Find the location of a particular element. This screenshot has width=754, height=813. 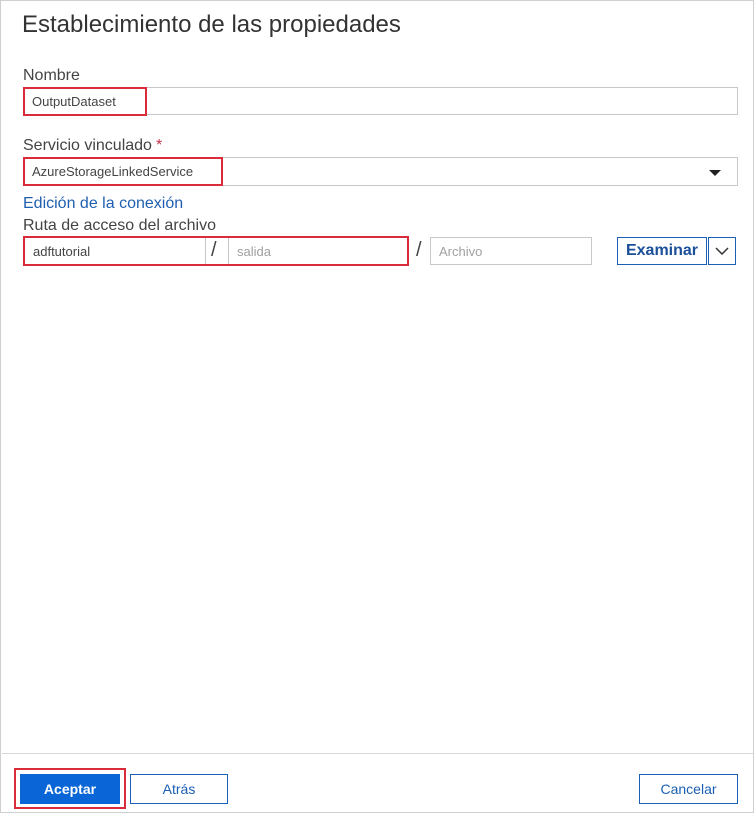

folder-placeholder: salida is located at coordinates (254, 251).